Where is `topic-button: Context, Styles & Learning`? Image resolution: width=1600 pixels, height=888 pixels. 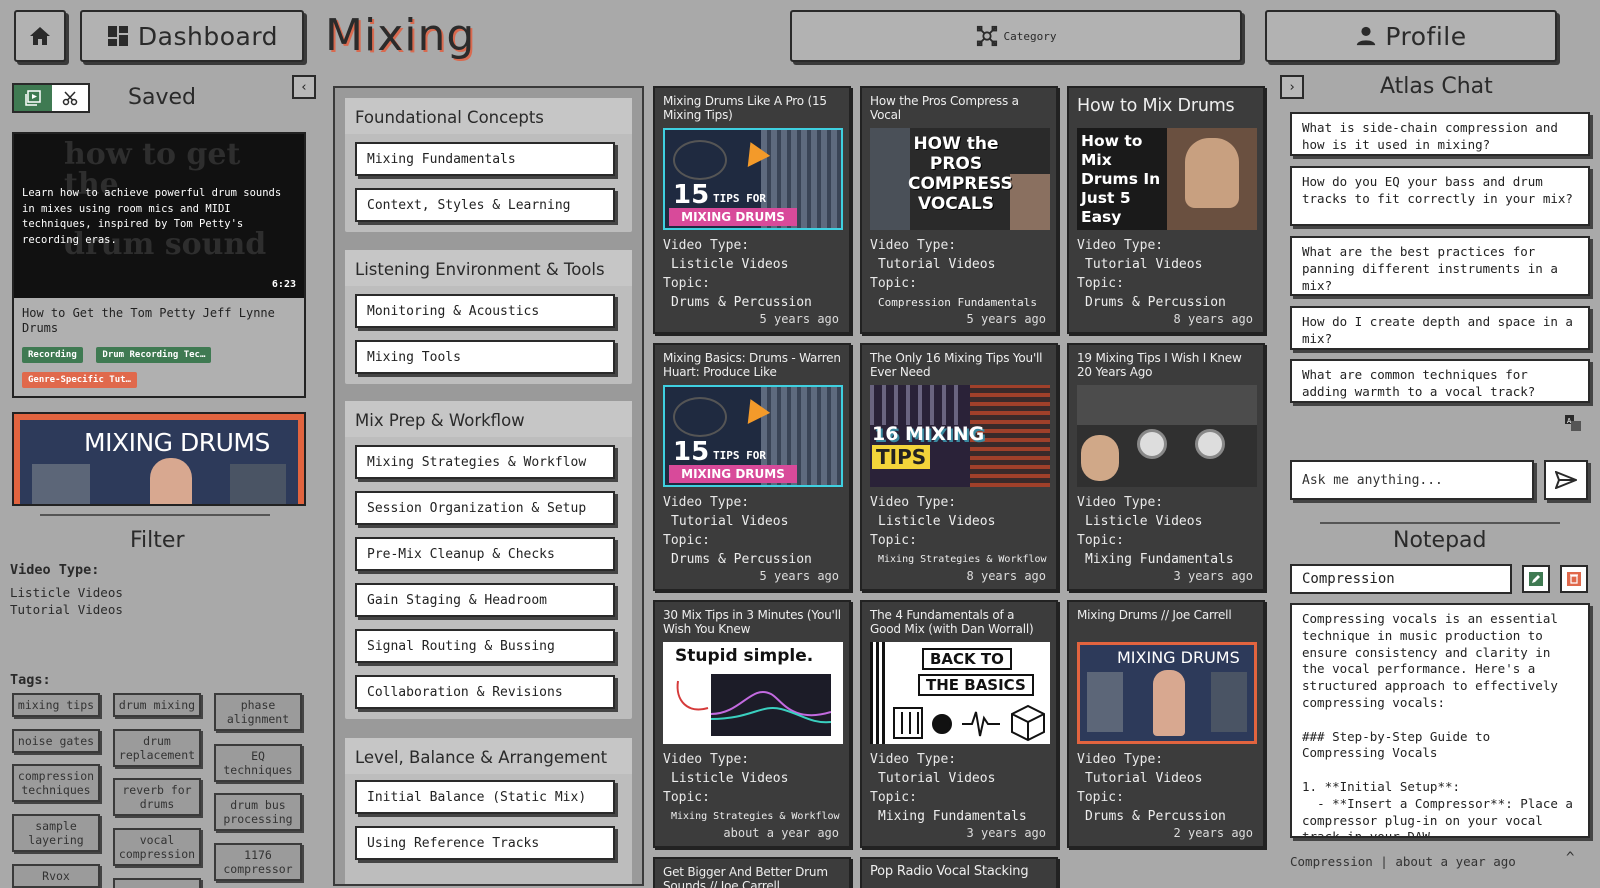 topic-button: Context, Styles & Learning is located at coordinates (485, 205).